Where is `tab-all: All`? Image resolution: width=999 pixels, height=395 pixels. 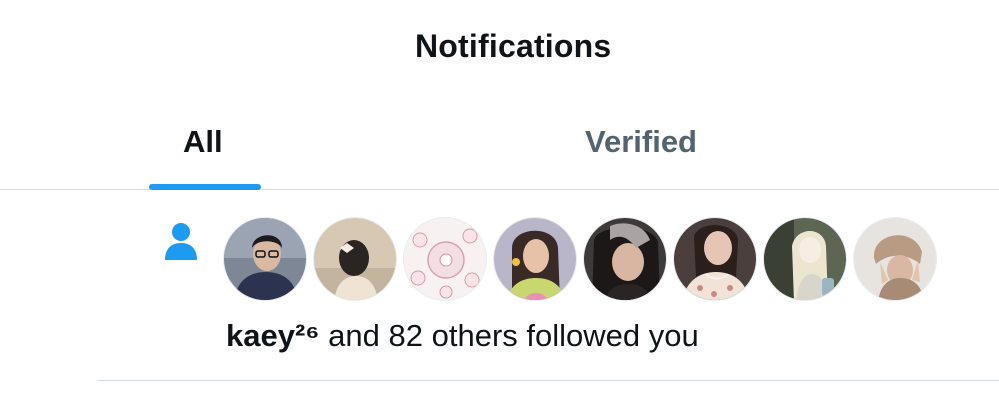
tab-all: All is located at coordinates (203, 142).